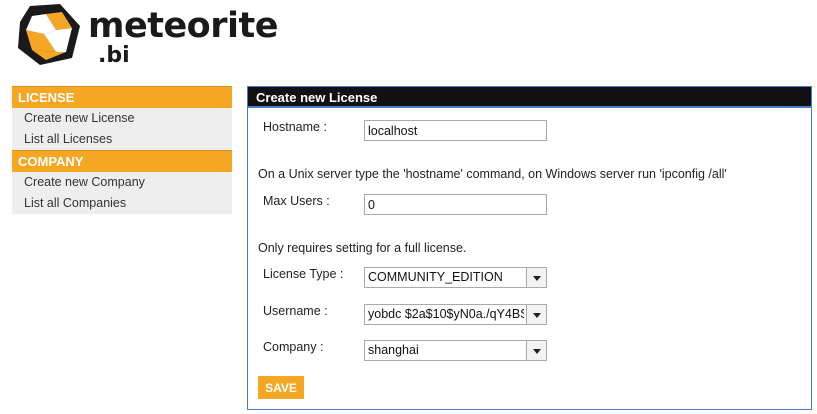 This screenshot has height=414, width=817. Describe the element at coordinates (122, 139) in the screenshot. I see `sidebar-item-list-licenses: List all Licenses` at that location.